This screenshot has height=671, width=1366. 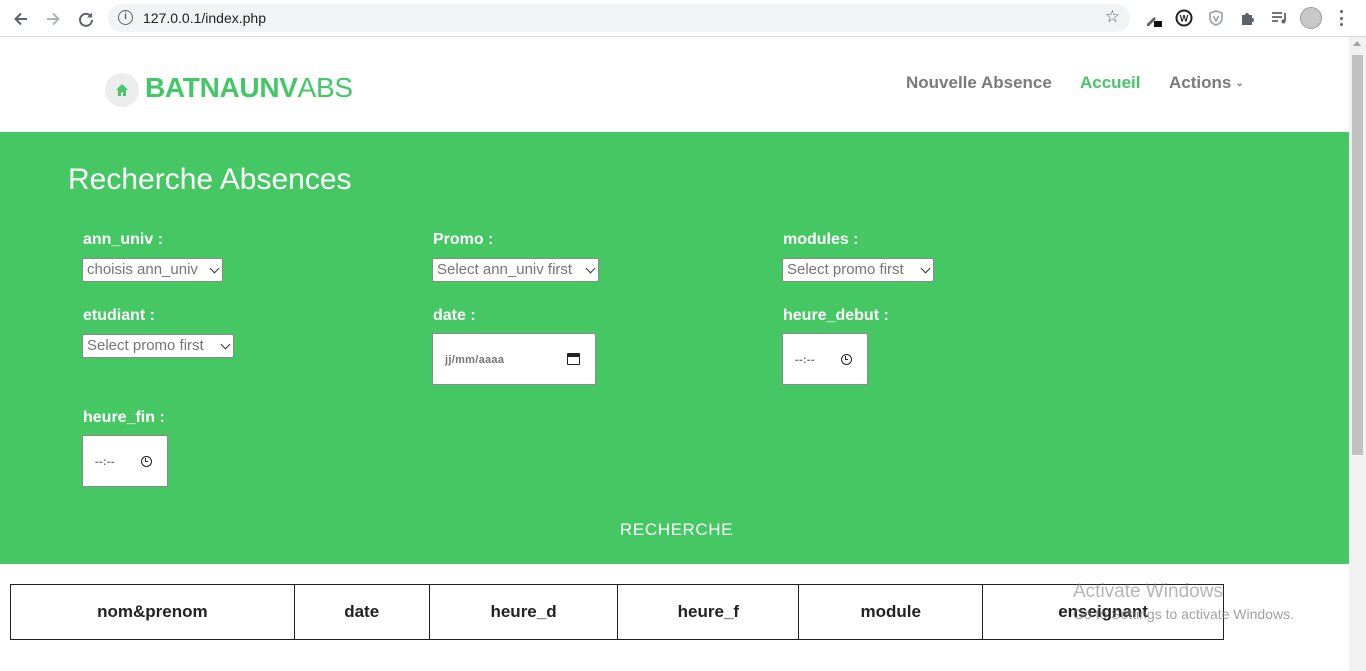 What do you see at coordinates (119, 315) in the screenshot?
I see `etudiant-label: etudiant :` at bounding box center [119, 315].